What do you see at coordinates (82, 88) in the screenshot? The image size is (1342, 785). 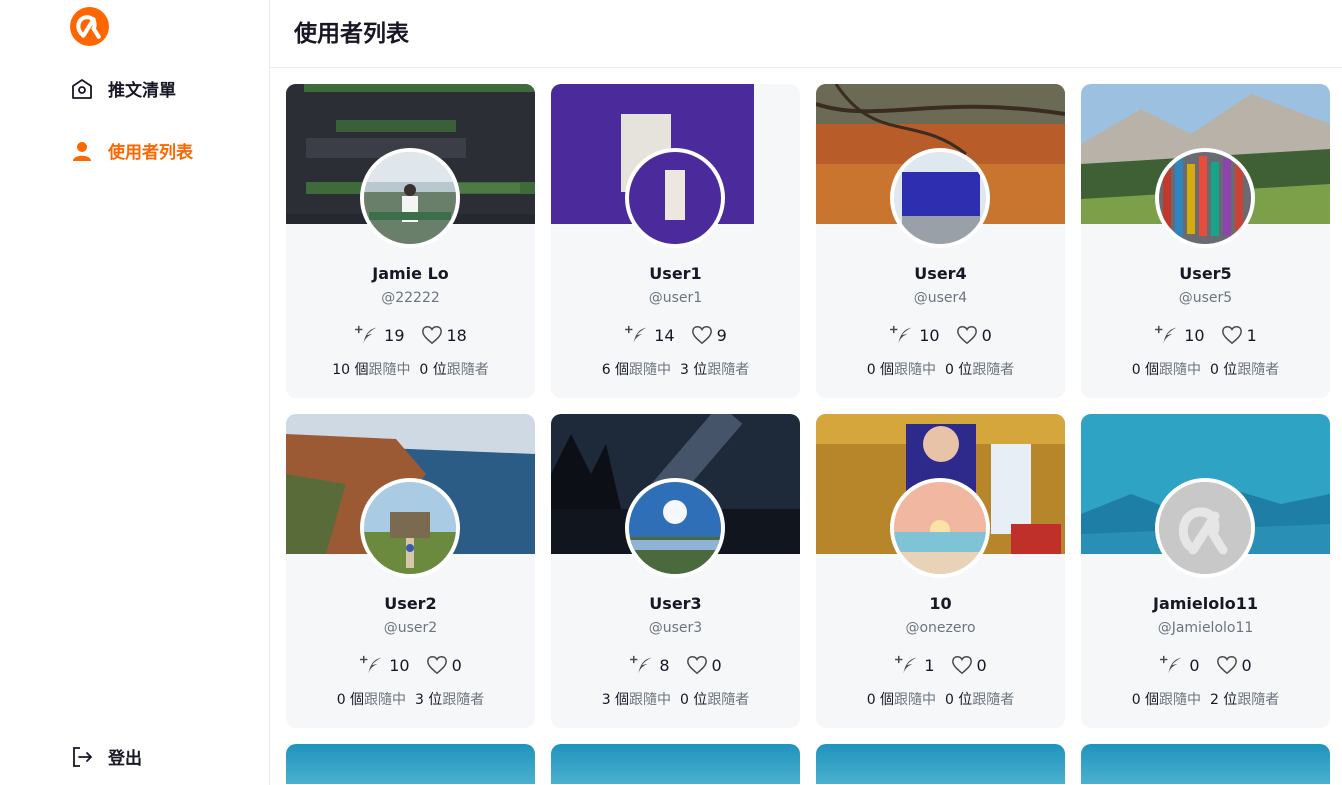 I see `home-icon` at bounding box center [82, 88].